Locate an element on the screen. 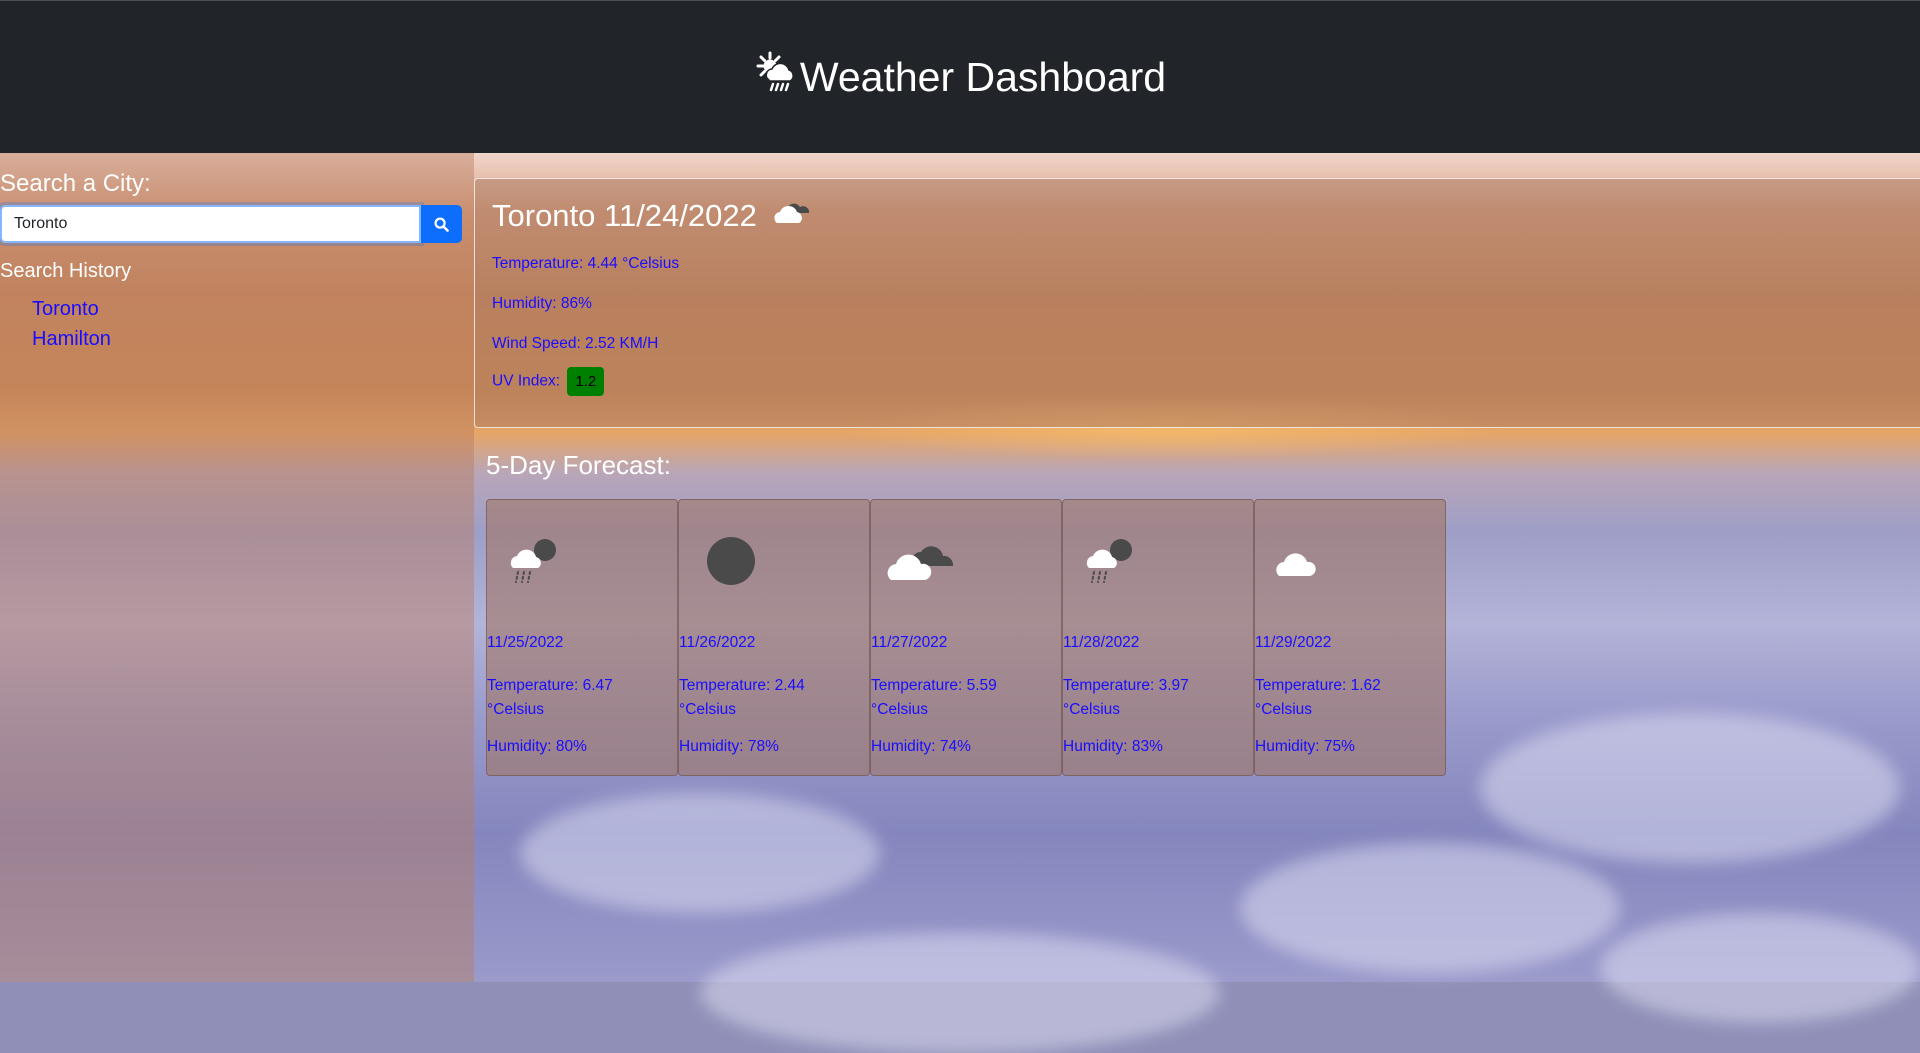  history-item-hamilton: Hamilton is located at coordinates (71, 339).